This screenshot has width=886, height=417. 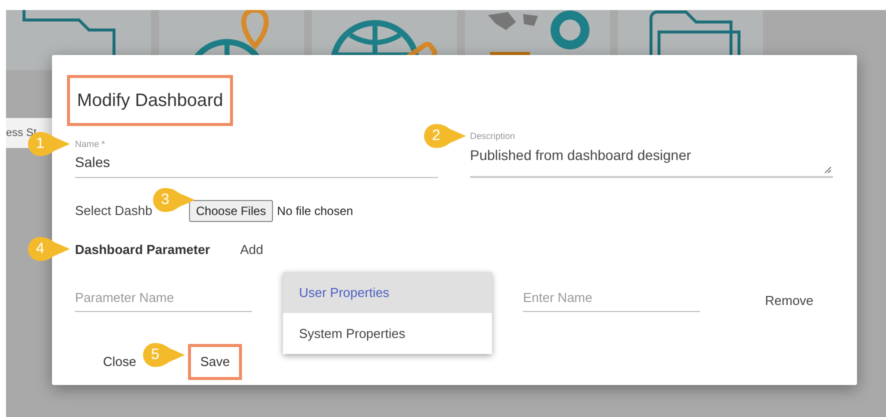 I want to click on callout-marker: 2, so click(x=445, y=136).